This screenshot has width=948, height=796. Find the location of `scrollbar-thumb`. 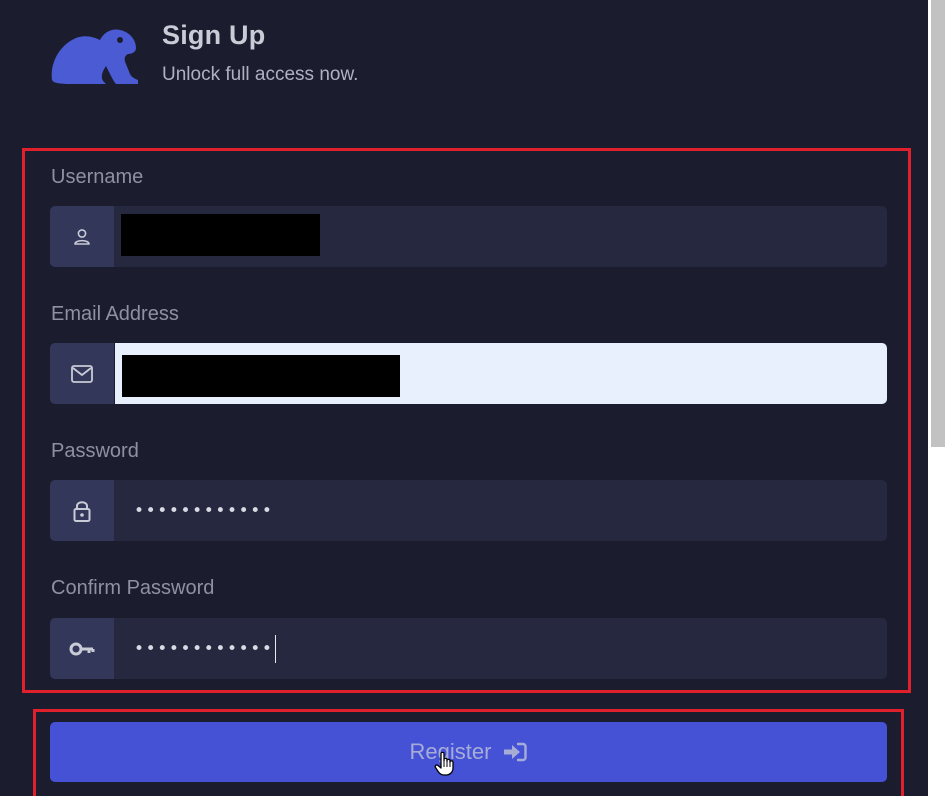

scrollbar-thumb is located at coordinates (938, 223).